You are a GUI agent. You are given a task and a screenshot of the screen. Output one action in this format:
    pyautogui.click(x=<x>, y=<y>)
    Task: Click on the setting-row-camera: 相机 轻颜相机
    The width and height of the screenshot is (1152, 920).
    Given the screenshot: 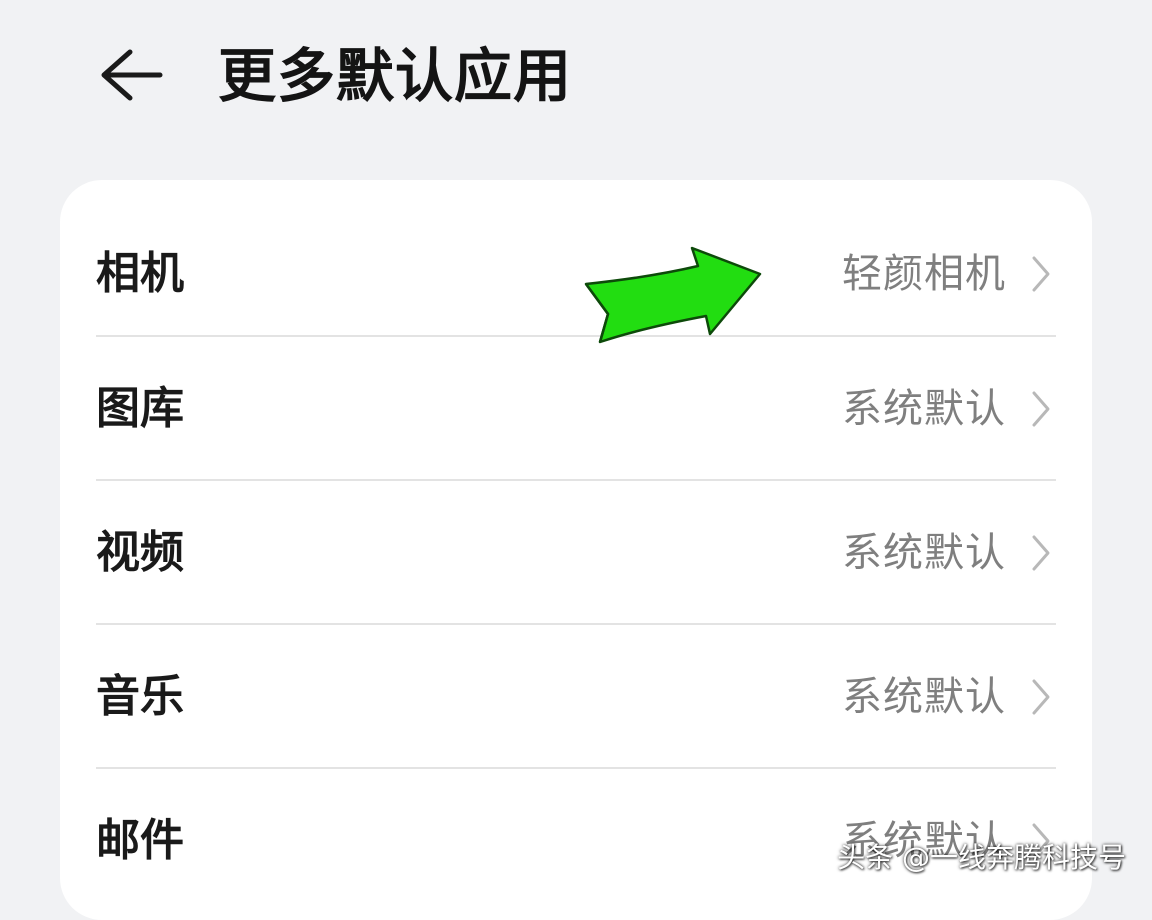 What is the action you would take?
    pyautogui.click(x=576, y=274)
    